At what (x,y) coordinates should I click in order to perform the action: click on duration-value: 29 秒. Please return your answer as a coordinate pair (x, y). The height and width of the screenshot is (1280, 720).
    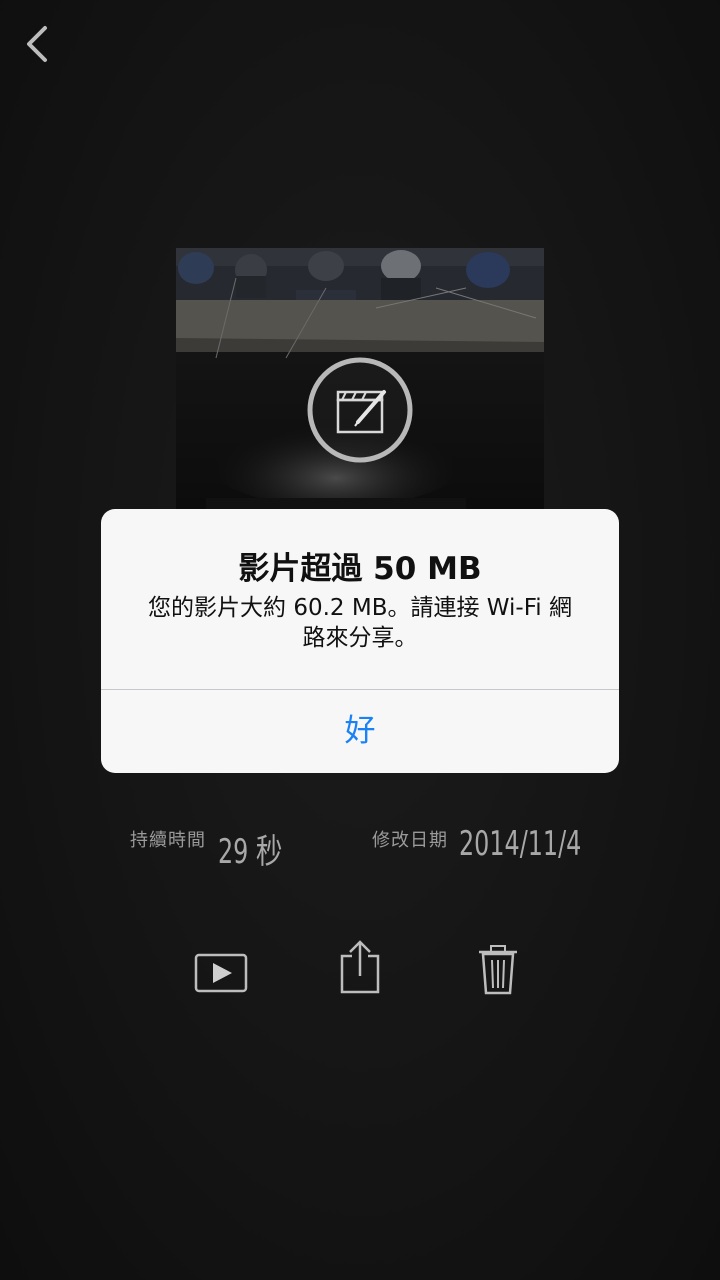
    Looking at the image, I should click on (250, 852).